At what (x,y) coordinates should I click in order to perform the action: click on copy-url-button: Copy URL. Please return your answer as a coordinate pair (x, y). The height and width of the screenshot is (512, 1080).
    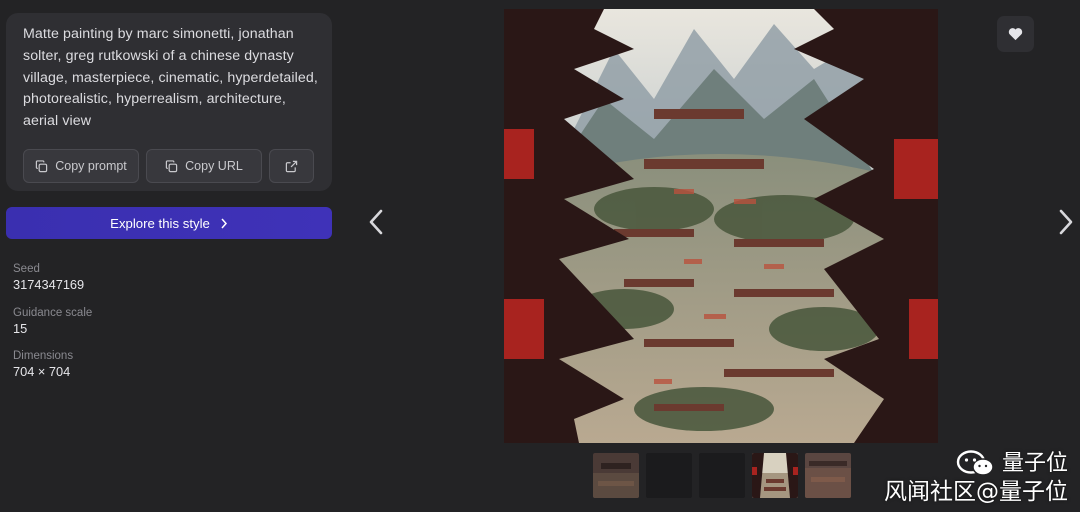
    Looking at the image, I should click on (204, 166).